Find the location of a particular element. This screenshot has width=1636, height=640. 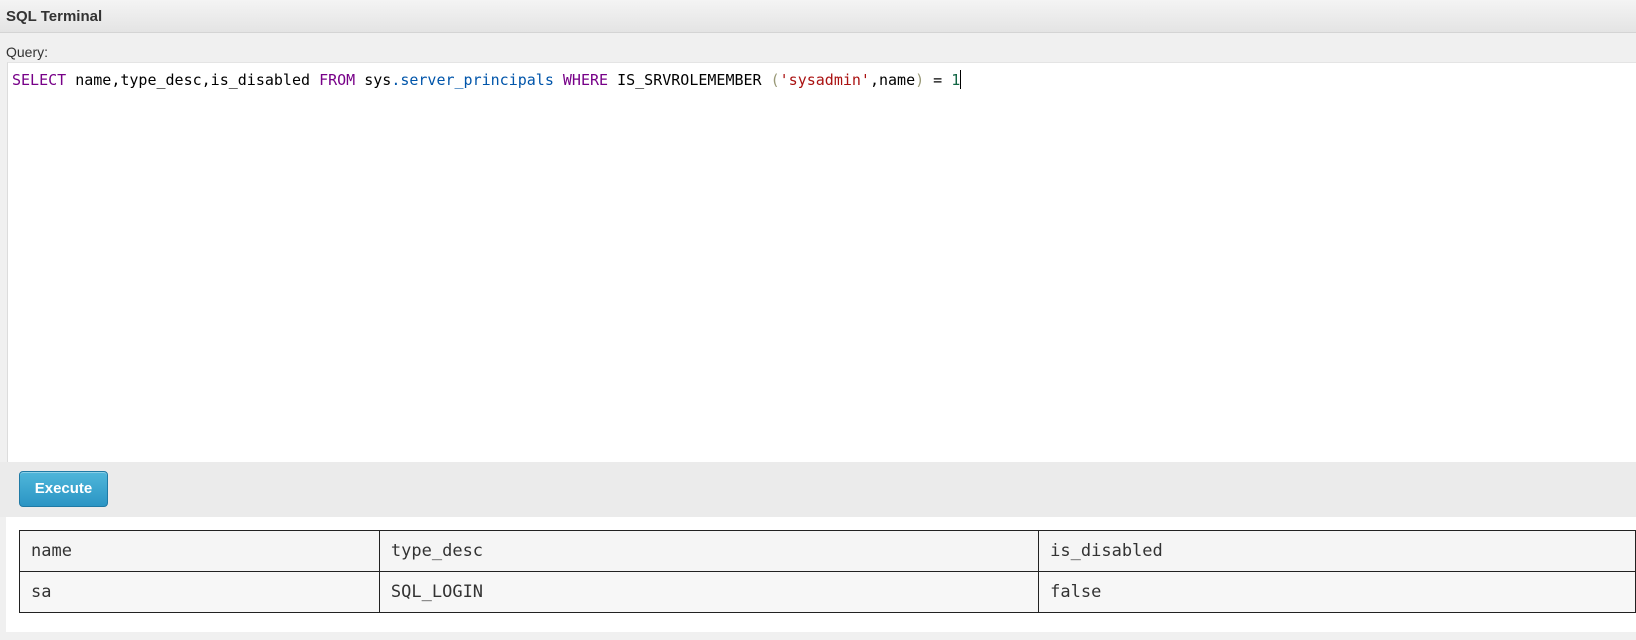

text-cursor is located at coordinates (961, 79).